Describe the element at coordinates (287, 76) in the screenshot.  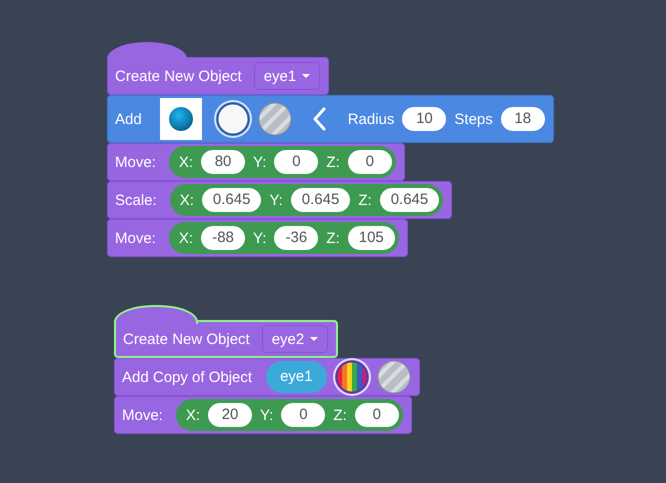
I see `object-dropdown: eye1` at that location.